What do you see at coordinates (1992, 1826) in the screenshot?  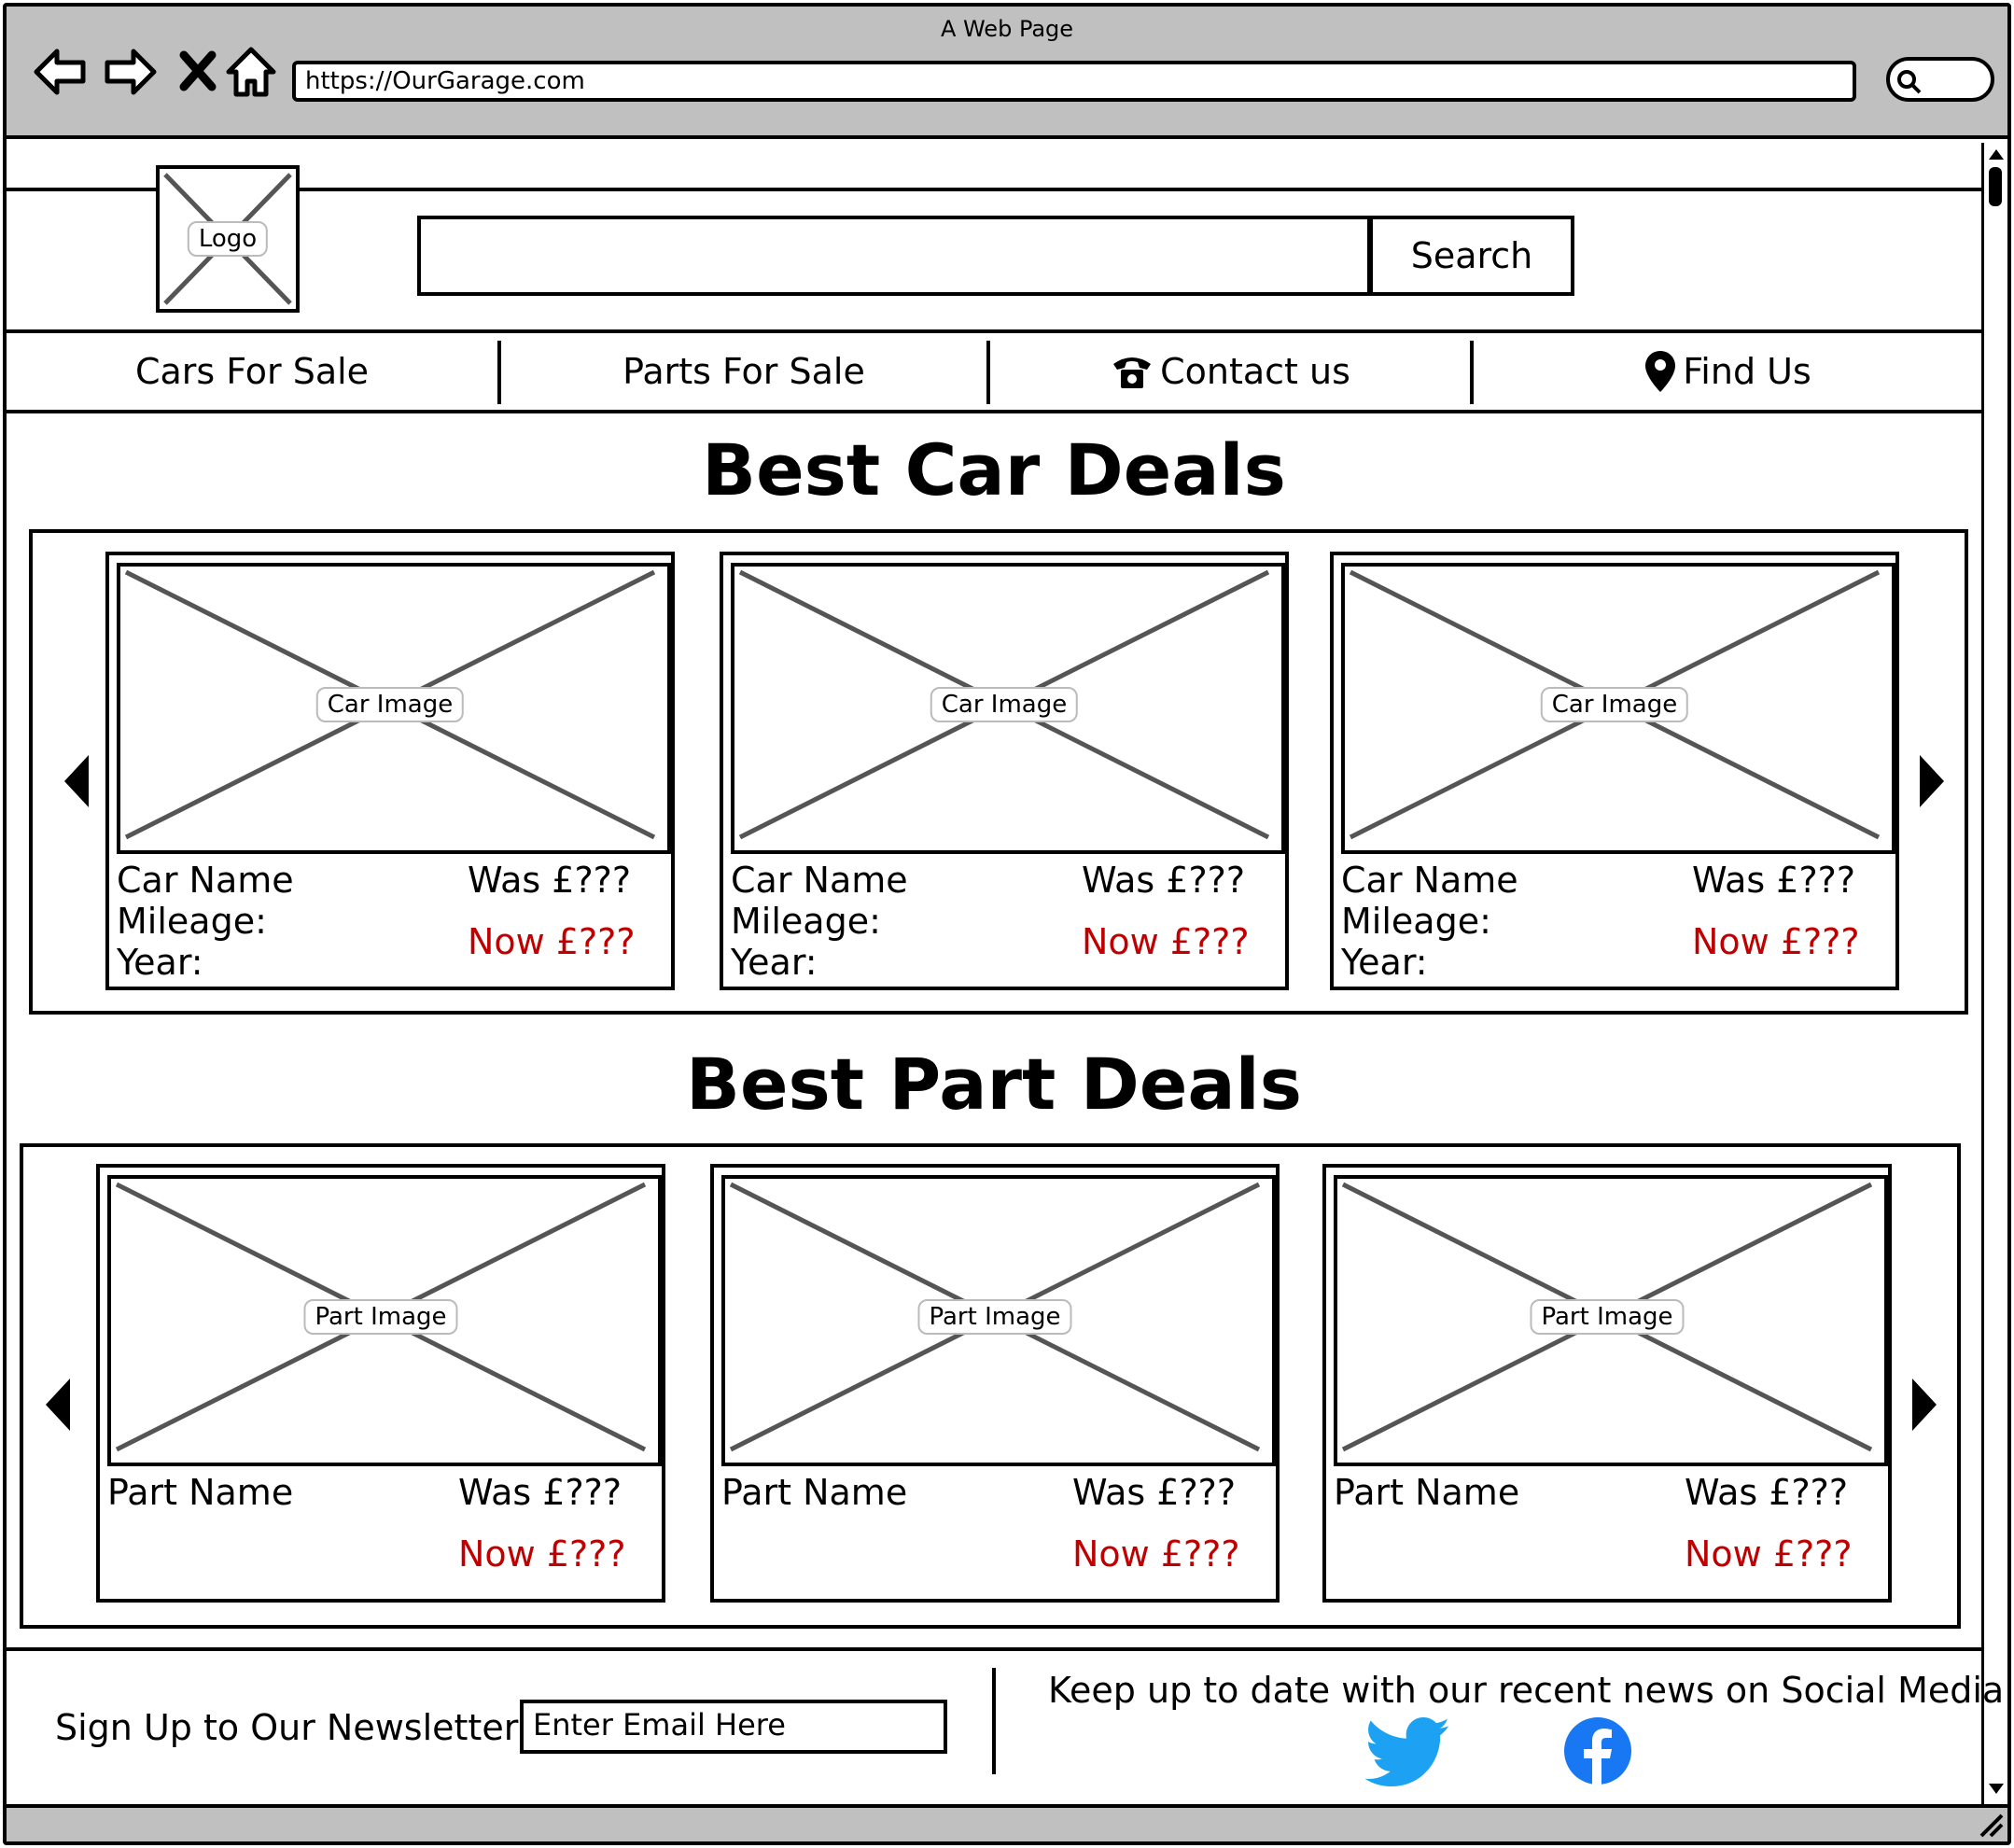 I see `resize-grip-icon` at bounding box center [1992, 1826].